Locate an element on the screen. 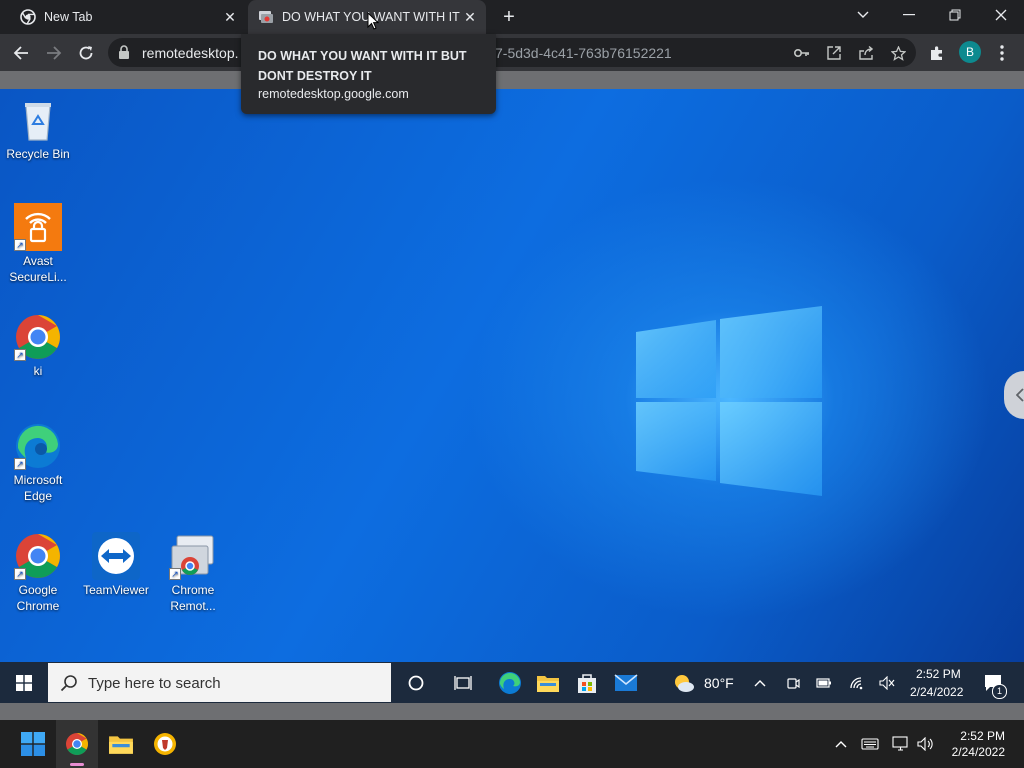  task-view-icon is located at coordinates (463, 682).